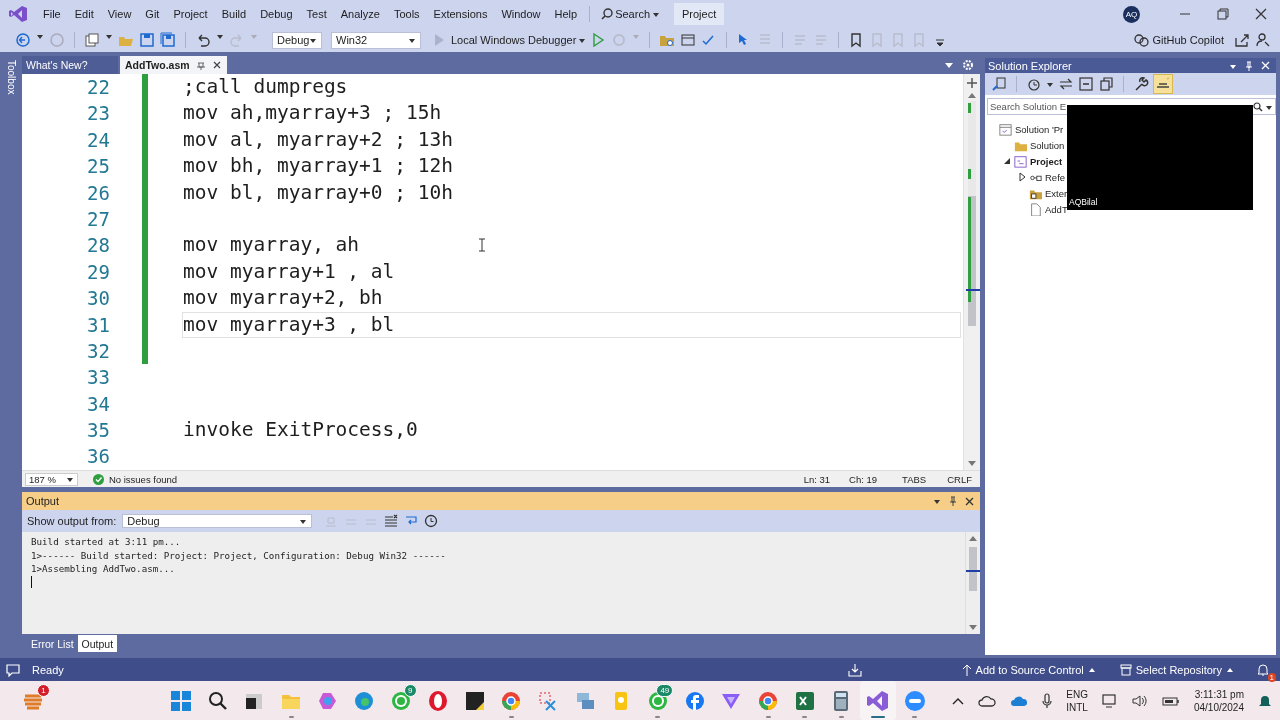  Describe the element at coordinates (51, 479) in the screenshot. I see `zoom-dropdown: 187 %` at that location.